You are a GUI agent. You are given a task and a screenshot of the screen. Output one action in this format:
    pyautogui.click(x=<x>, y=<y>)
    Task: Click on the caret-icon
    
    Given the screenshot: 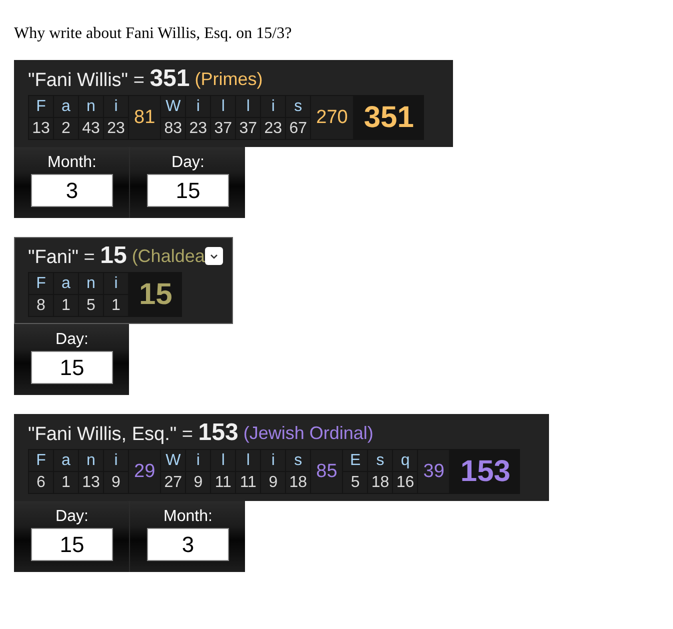 What is the action you would take?
    pyautogui.click(x=214, y=256)
    